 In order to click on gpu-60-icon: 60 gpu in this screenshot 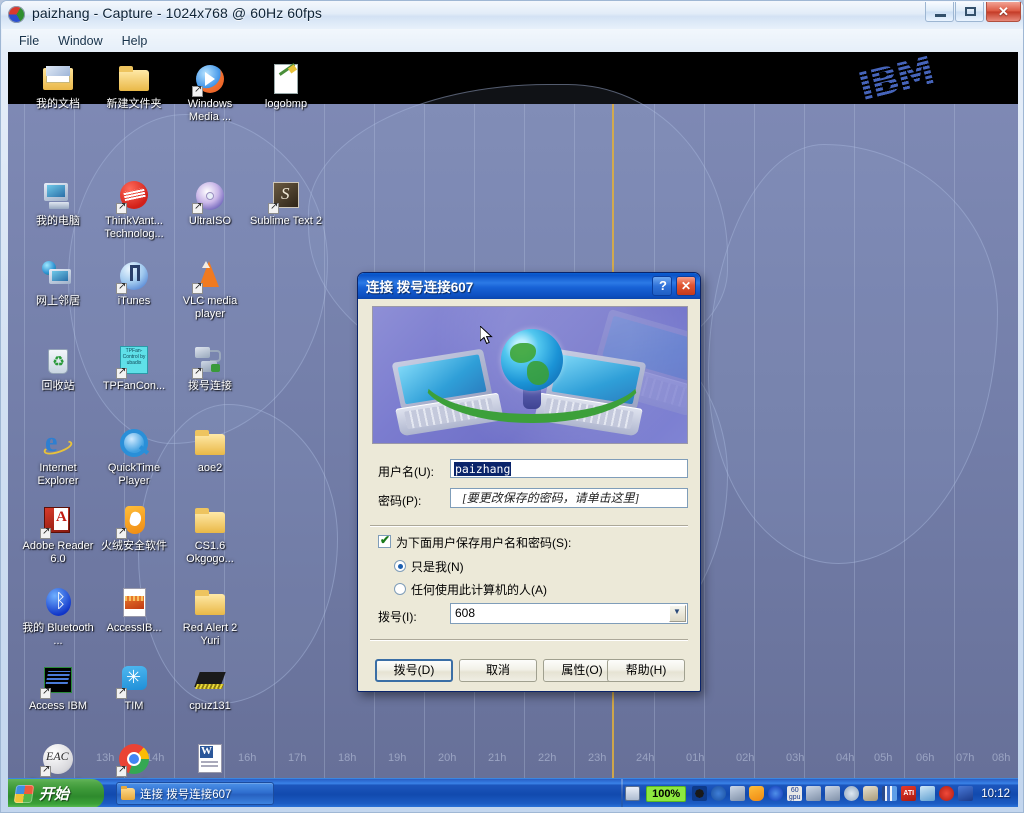, I will do `click(795, 793)`.